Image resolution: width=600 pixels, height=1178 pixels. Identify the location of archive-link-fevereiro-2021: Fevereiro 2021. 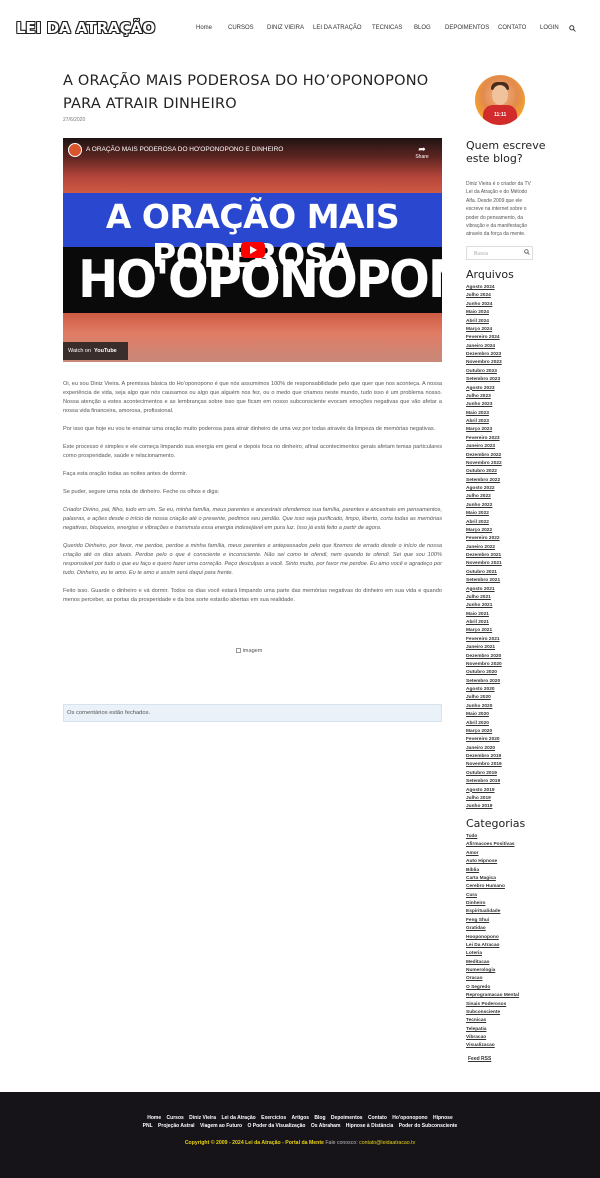
(484, 640).